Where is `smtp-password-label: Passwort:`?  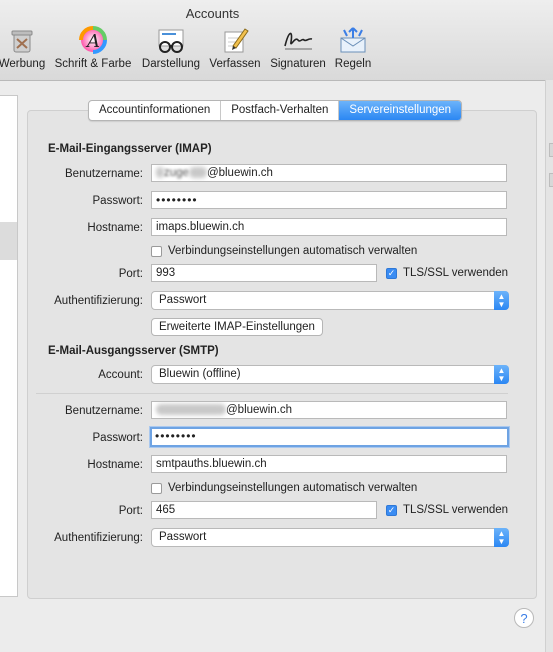
smtp-password-label: Passwort: is located at coordinates (118, 438).